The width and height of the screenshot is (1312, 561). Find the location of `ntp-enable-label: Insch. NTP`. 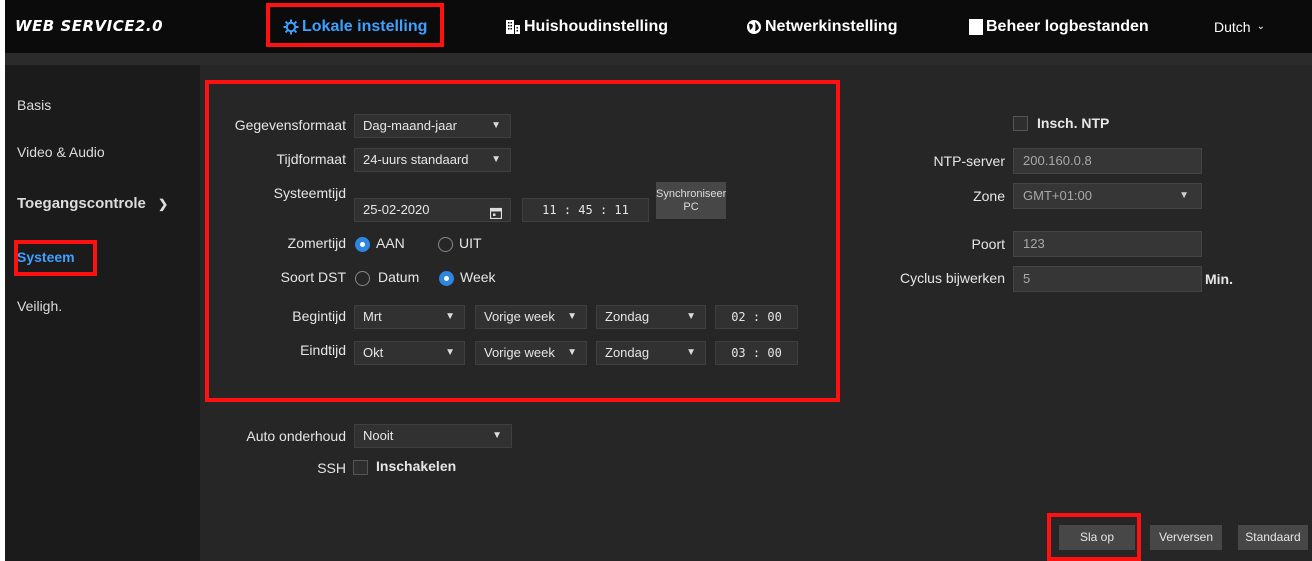

ntp-enable-label: Insch. NTP is located at coordinates (1073, 123).